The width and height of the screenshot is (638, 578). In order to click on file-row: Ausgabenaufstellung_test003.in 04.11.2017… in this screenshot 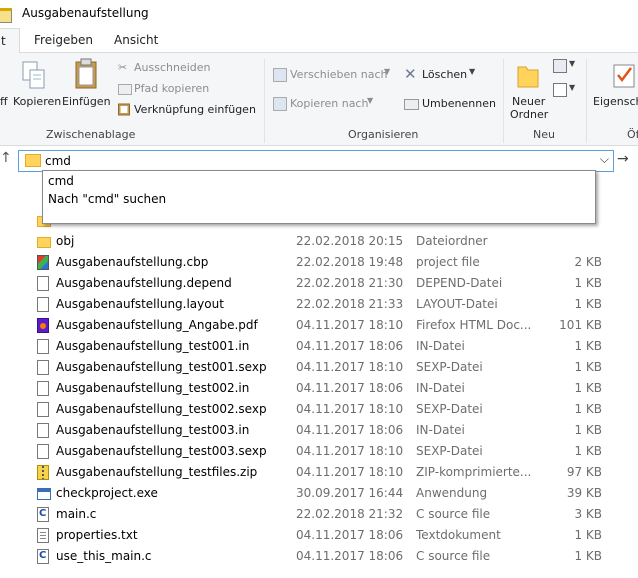, I will do `click(319, 430)`.